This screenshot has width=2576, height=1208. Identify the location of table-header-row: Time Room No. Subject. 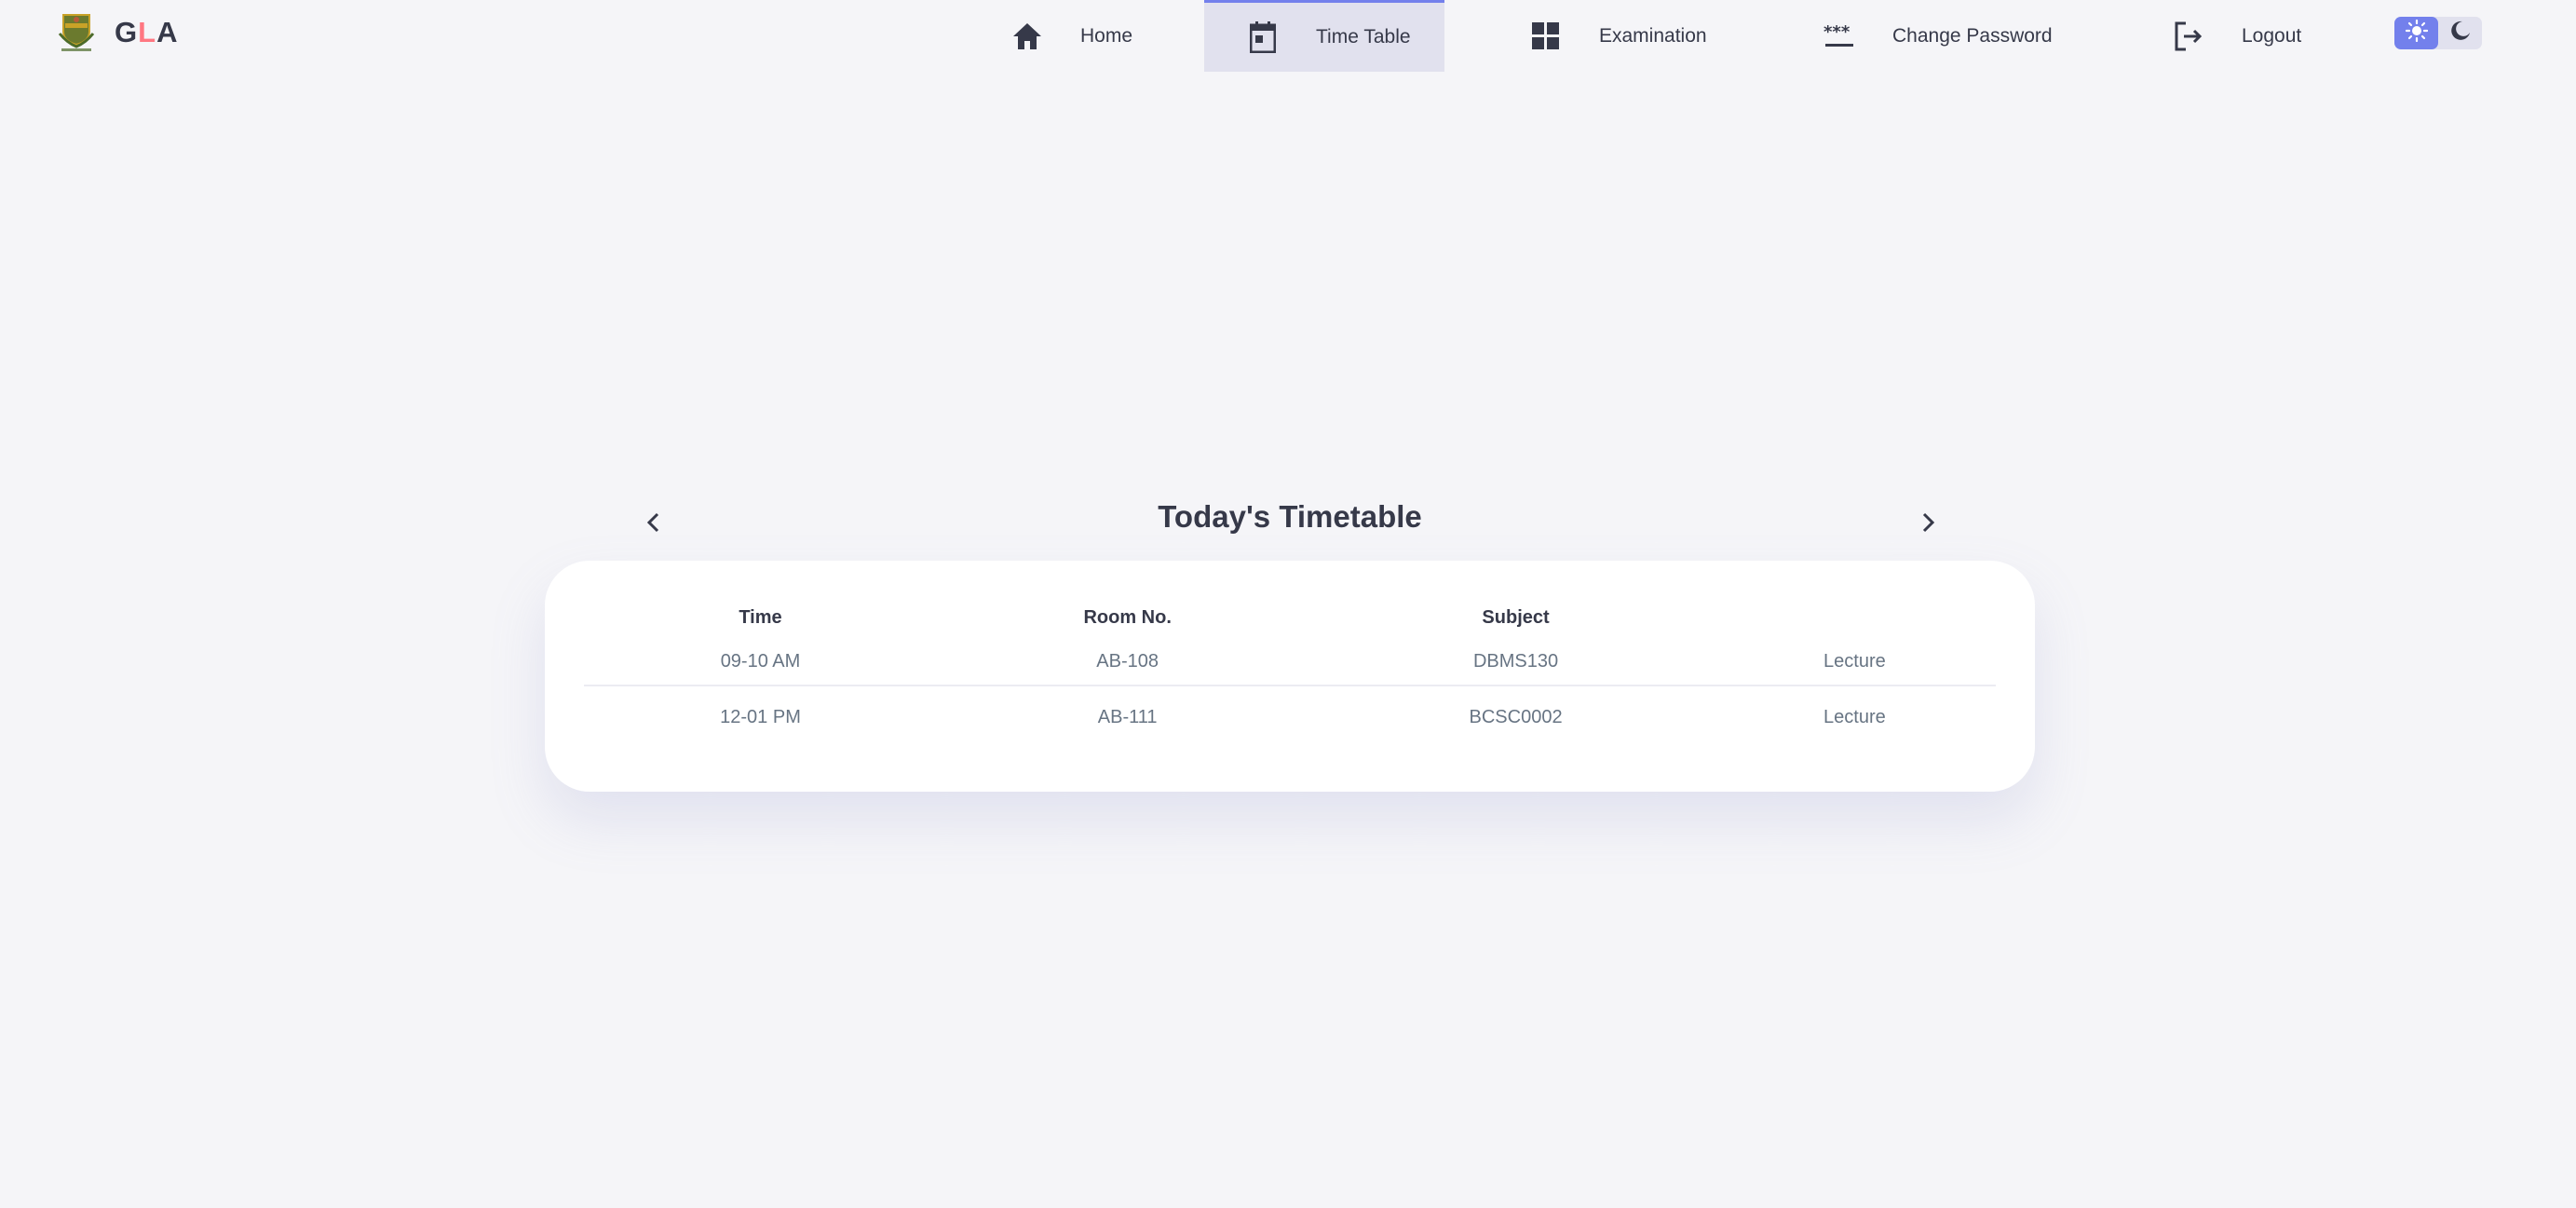
(1290, 617).